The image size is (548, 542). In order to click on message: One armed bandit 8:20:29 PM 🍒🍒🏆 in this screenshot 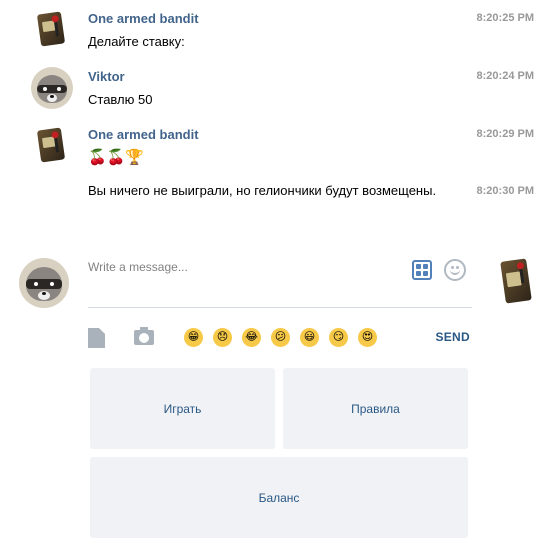, I will do `click(274, 146)`.